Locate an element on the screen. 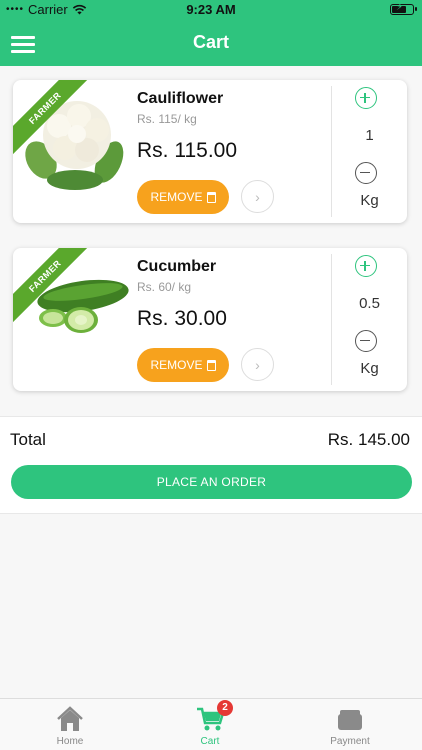 The width and height of the screenshot is (422, 750). total-label: Total is located at coordinates (28, 439).